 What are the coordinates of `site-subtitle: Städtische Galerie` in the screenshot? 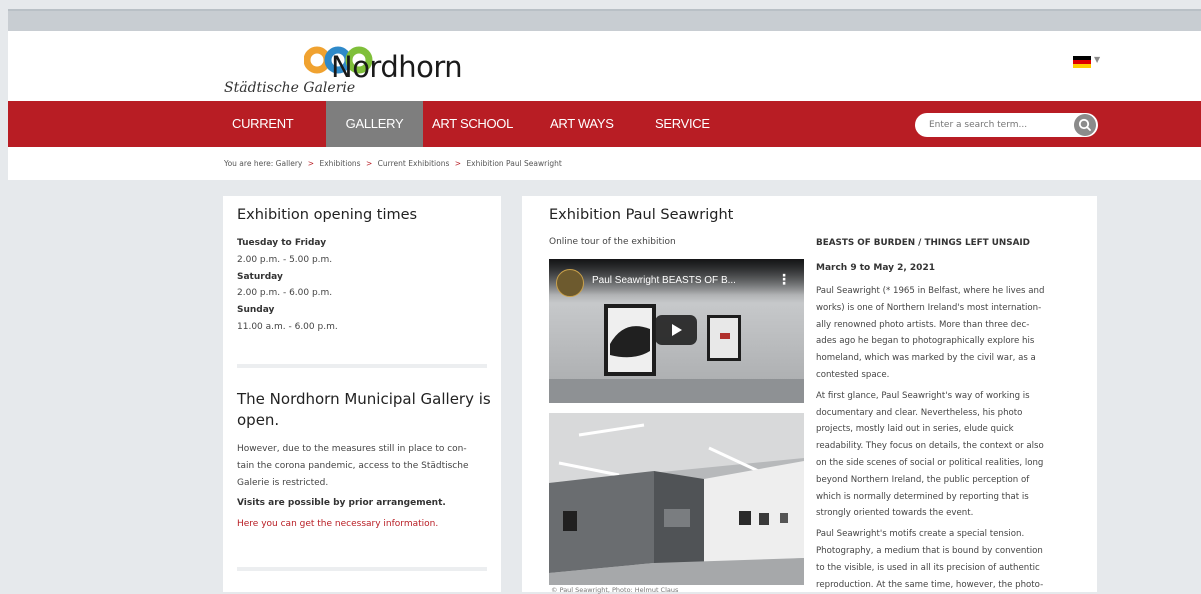 It's located at (290, 88).